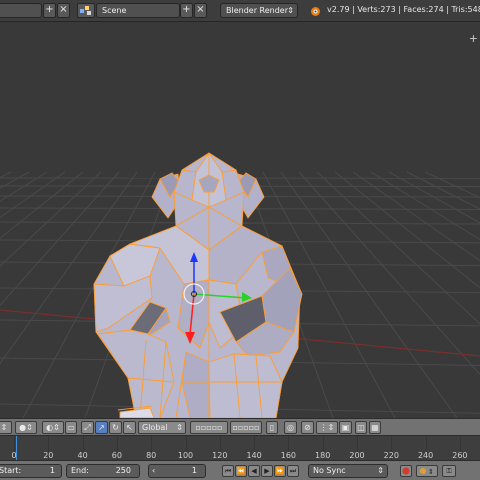  Describe the element at coordinates (357, 455) in the screenshot. I see `ruler-label: 200` at that location.